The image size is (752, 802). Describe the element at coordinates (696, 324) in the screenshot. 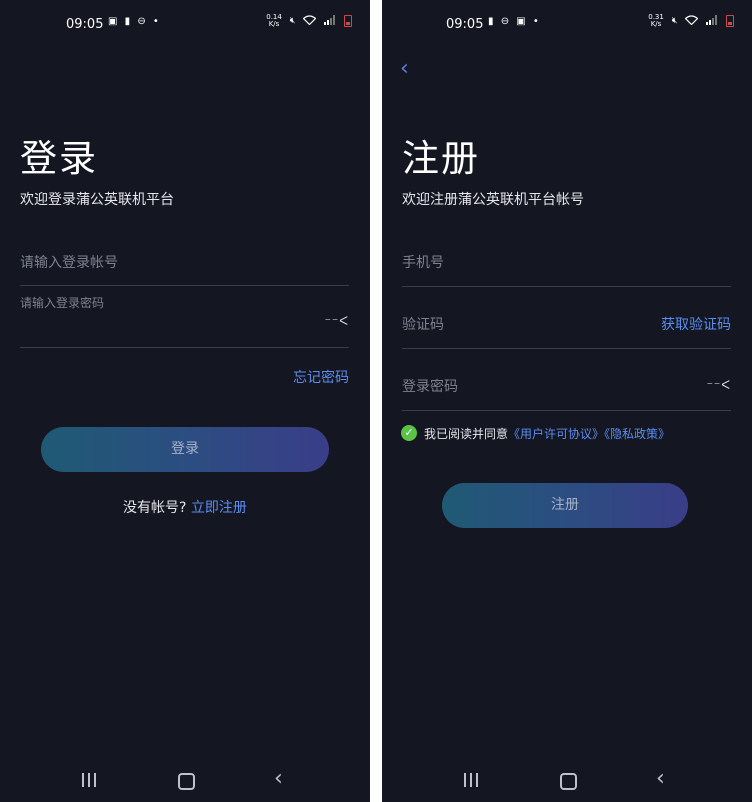

I see `get-code-button: 获取验证码` at that location.